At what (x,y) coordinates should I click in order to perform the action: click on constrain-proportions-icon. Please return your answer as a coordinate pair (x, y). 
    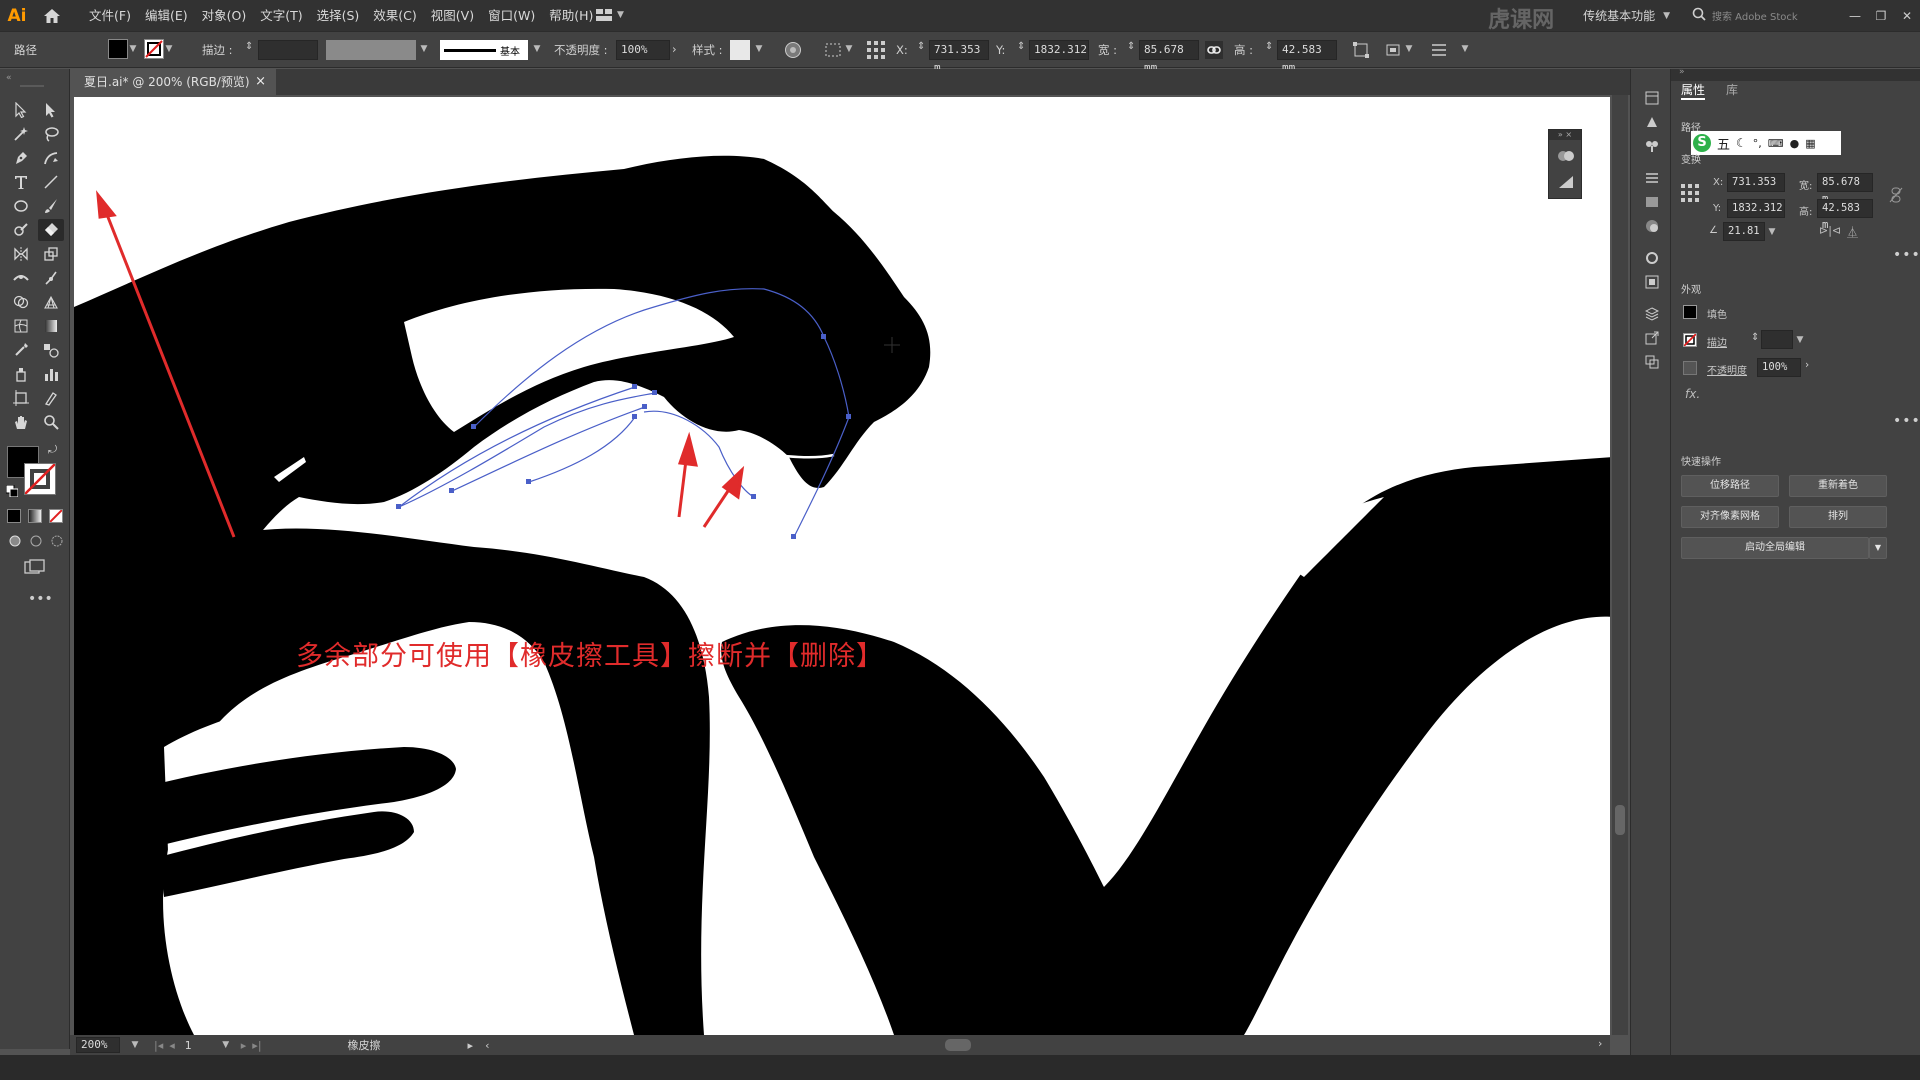
    Looking at the image, I should click on (1214, 51).